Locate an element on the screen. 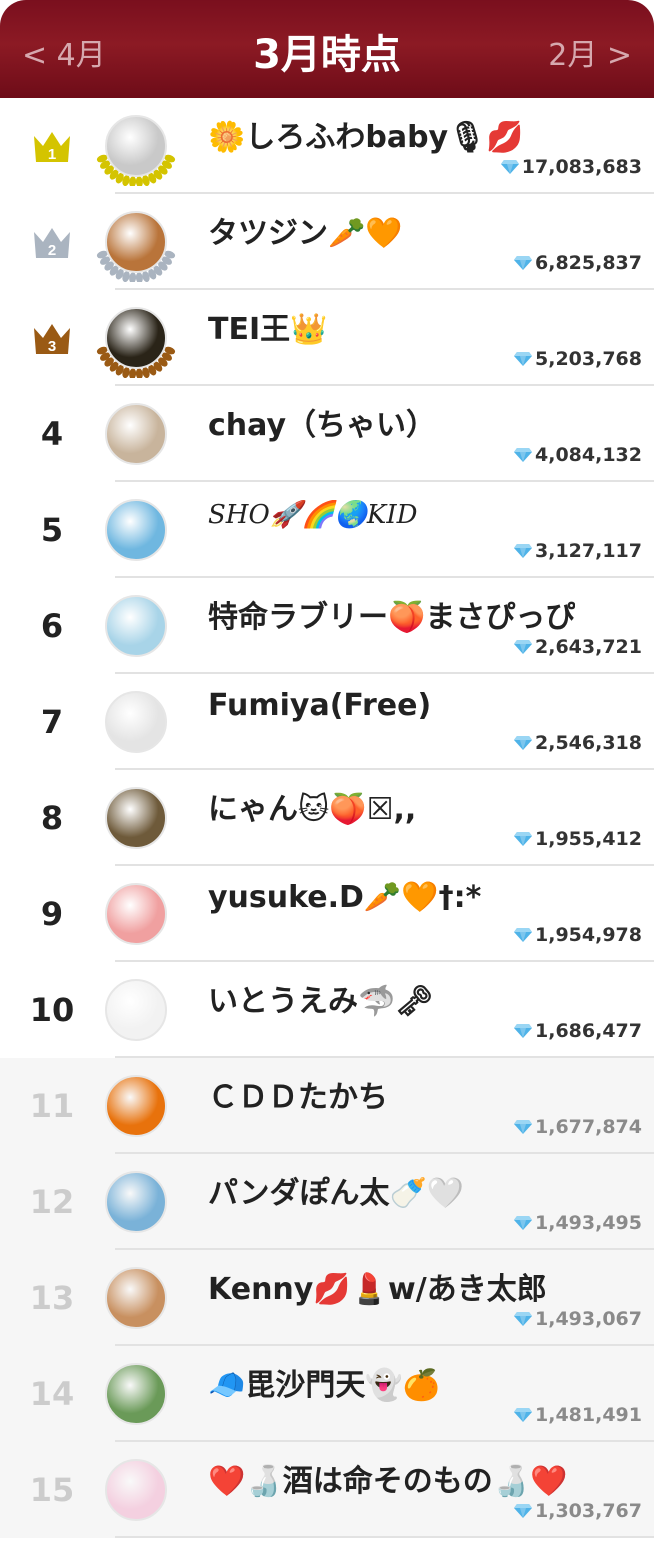 This screenshot has width=654, height=1568. score-value: 1,481,491 is located at coordinates (588, 1415).